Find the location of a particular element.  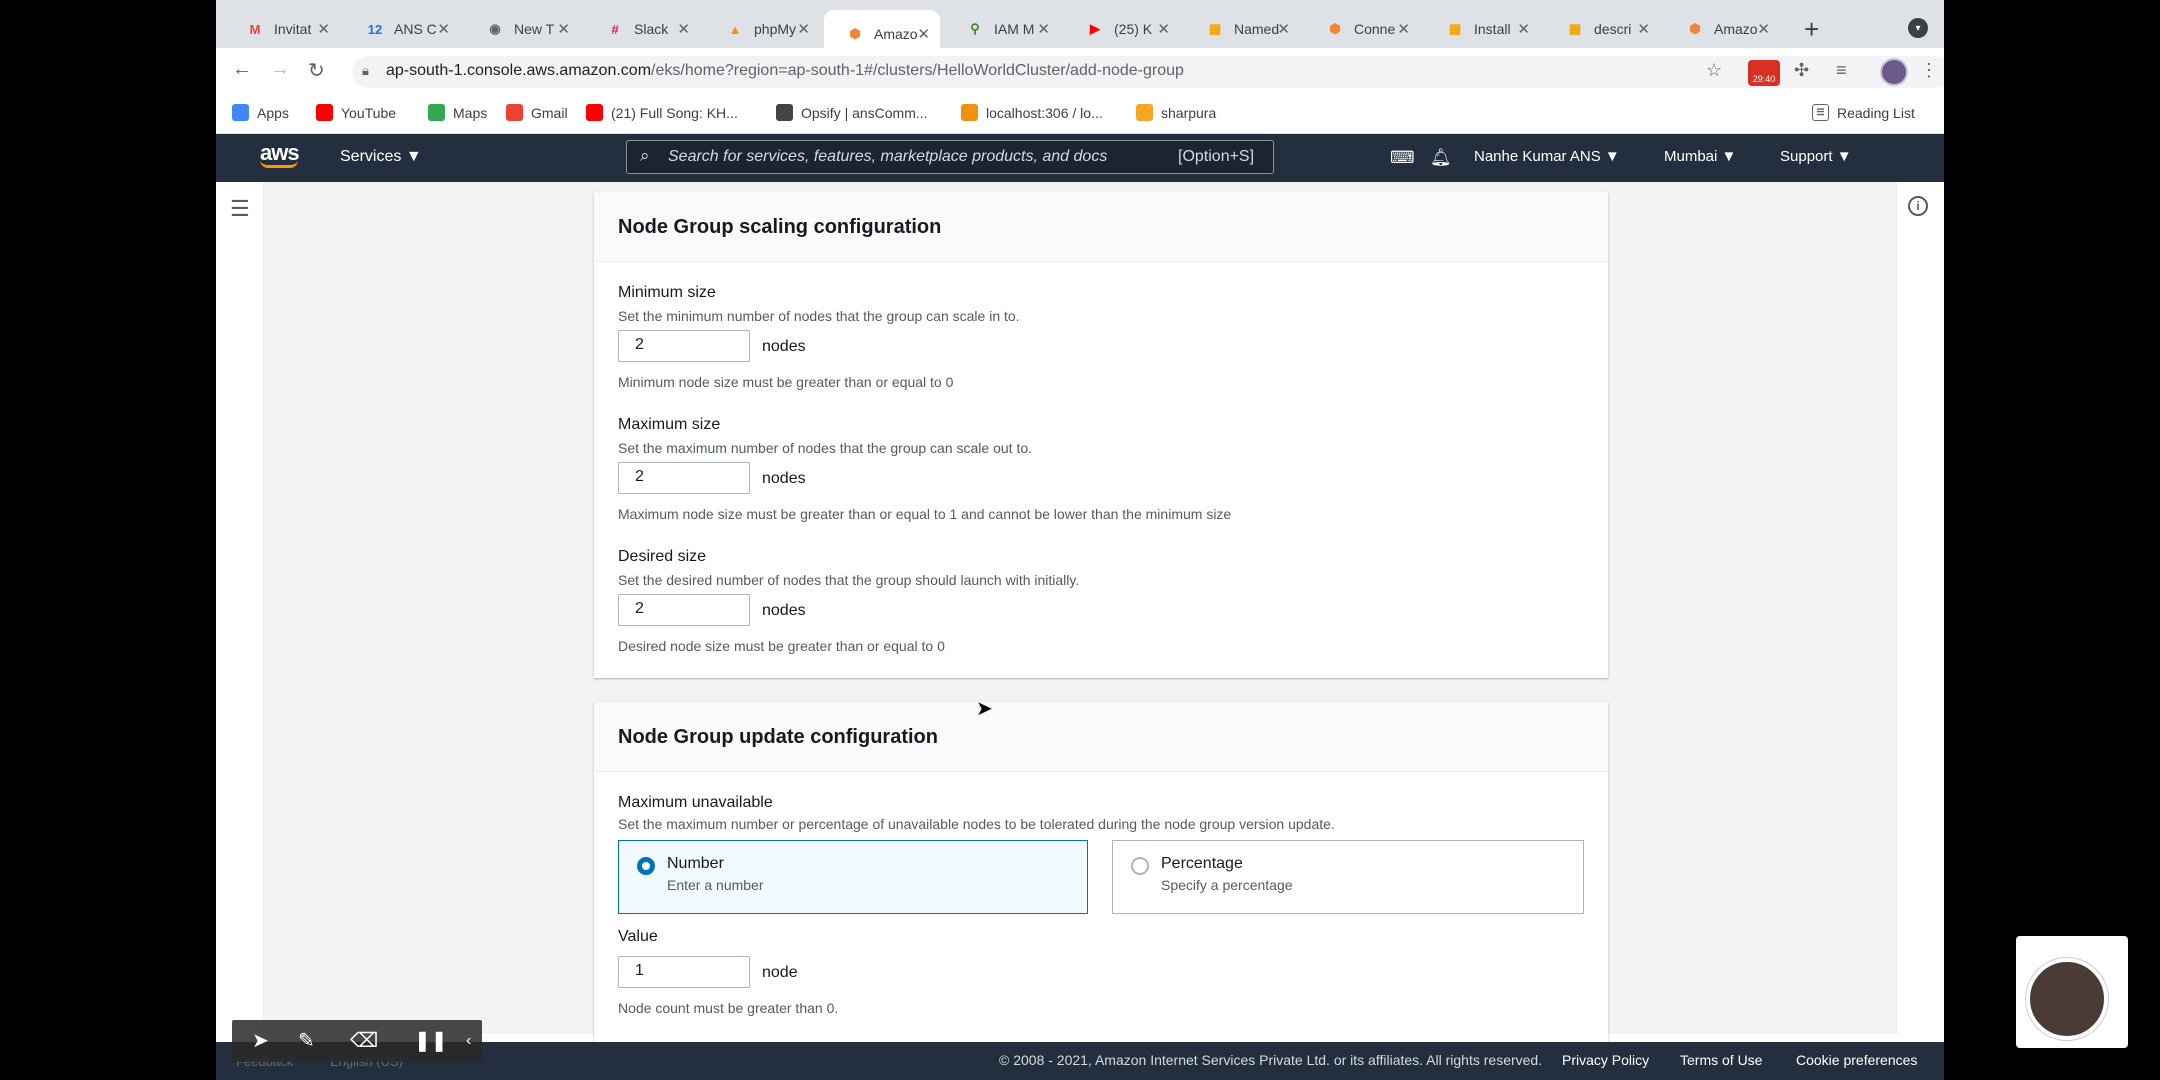

bookmark-label: Apps is located at coordinates (273, 112).